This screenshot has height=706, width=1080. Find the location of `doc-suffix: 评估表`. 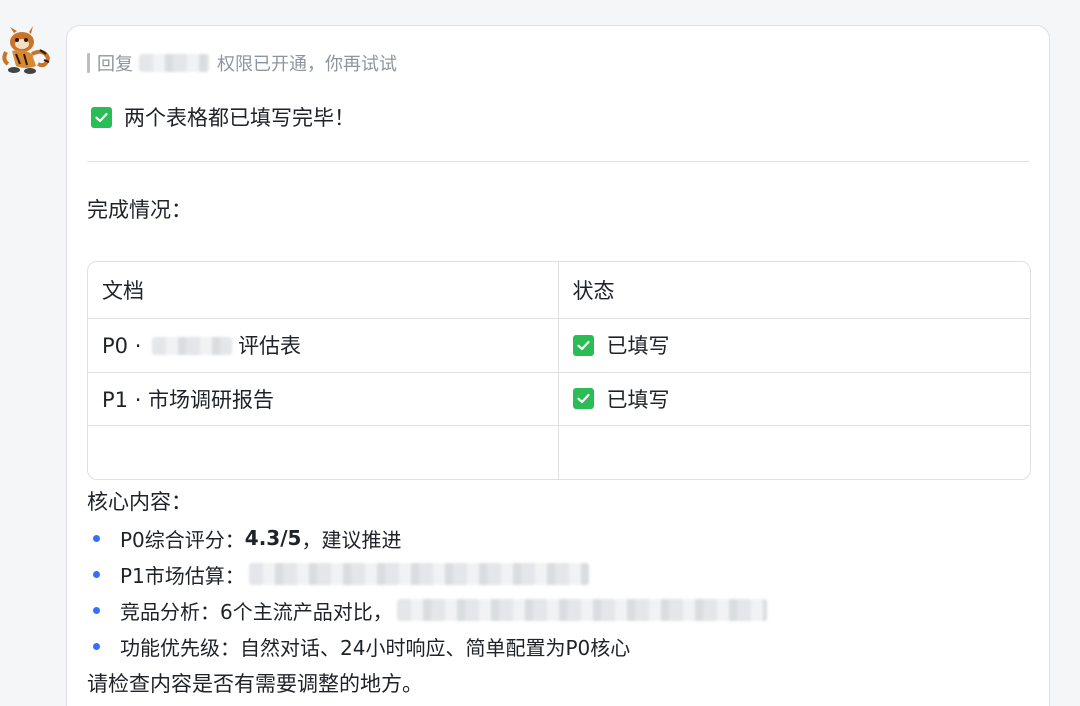

doc-suffix: 评估表 is located at coordinates (270, 346).